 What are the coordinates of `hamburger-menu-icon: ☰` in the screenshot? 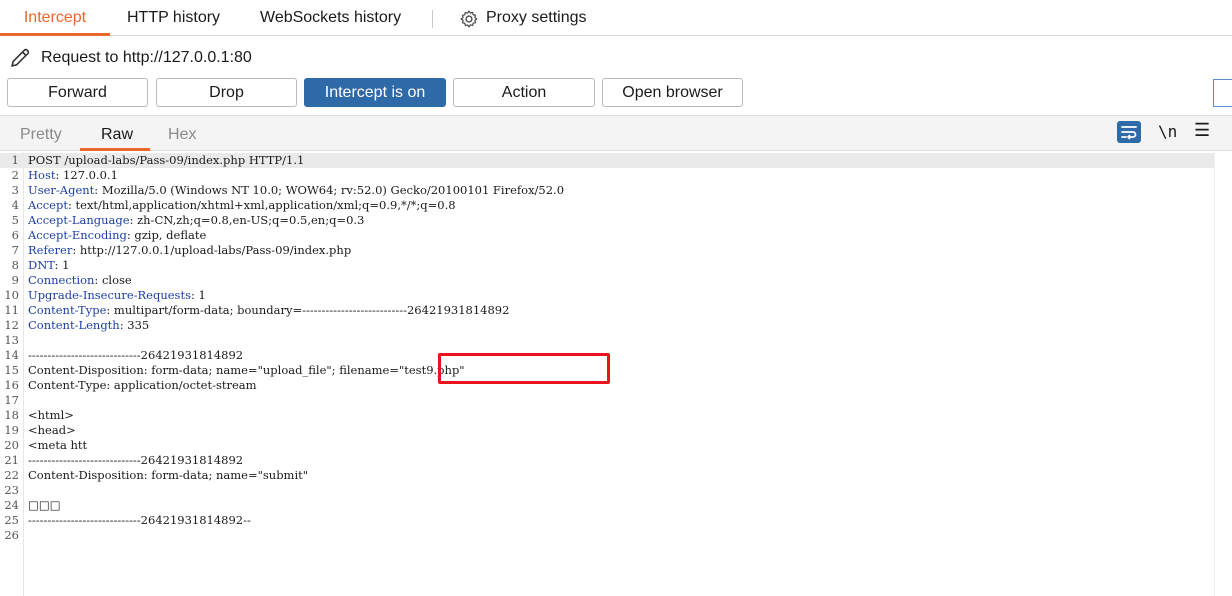 It's located at (1202, 130).